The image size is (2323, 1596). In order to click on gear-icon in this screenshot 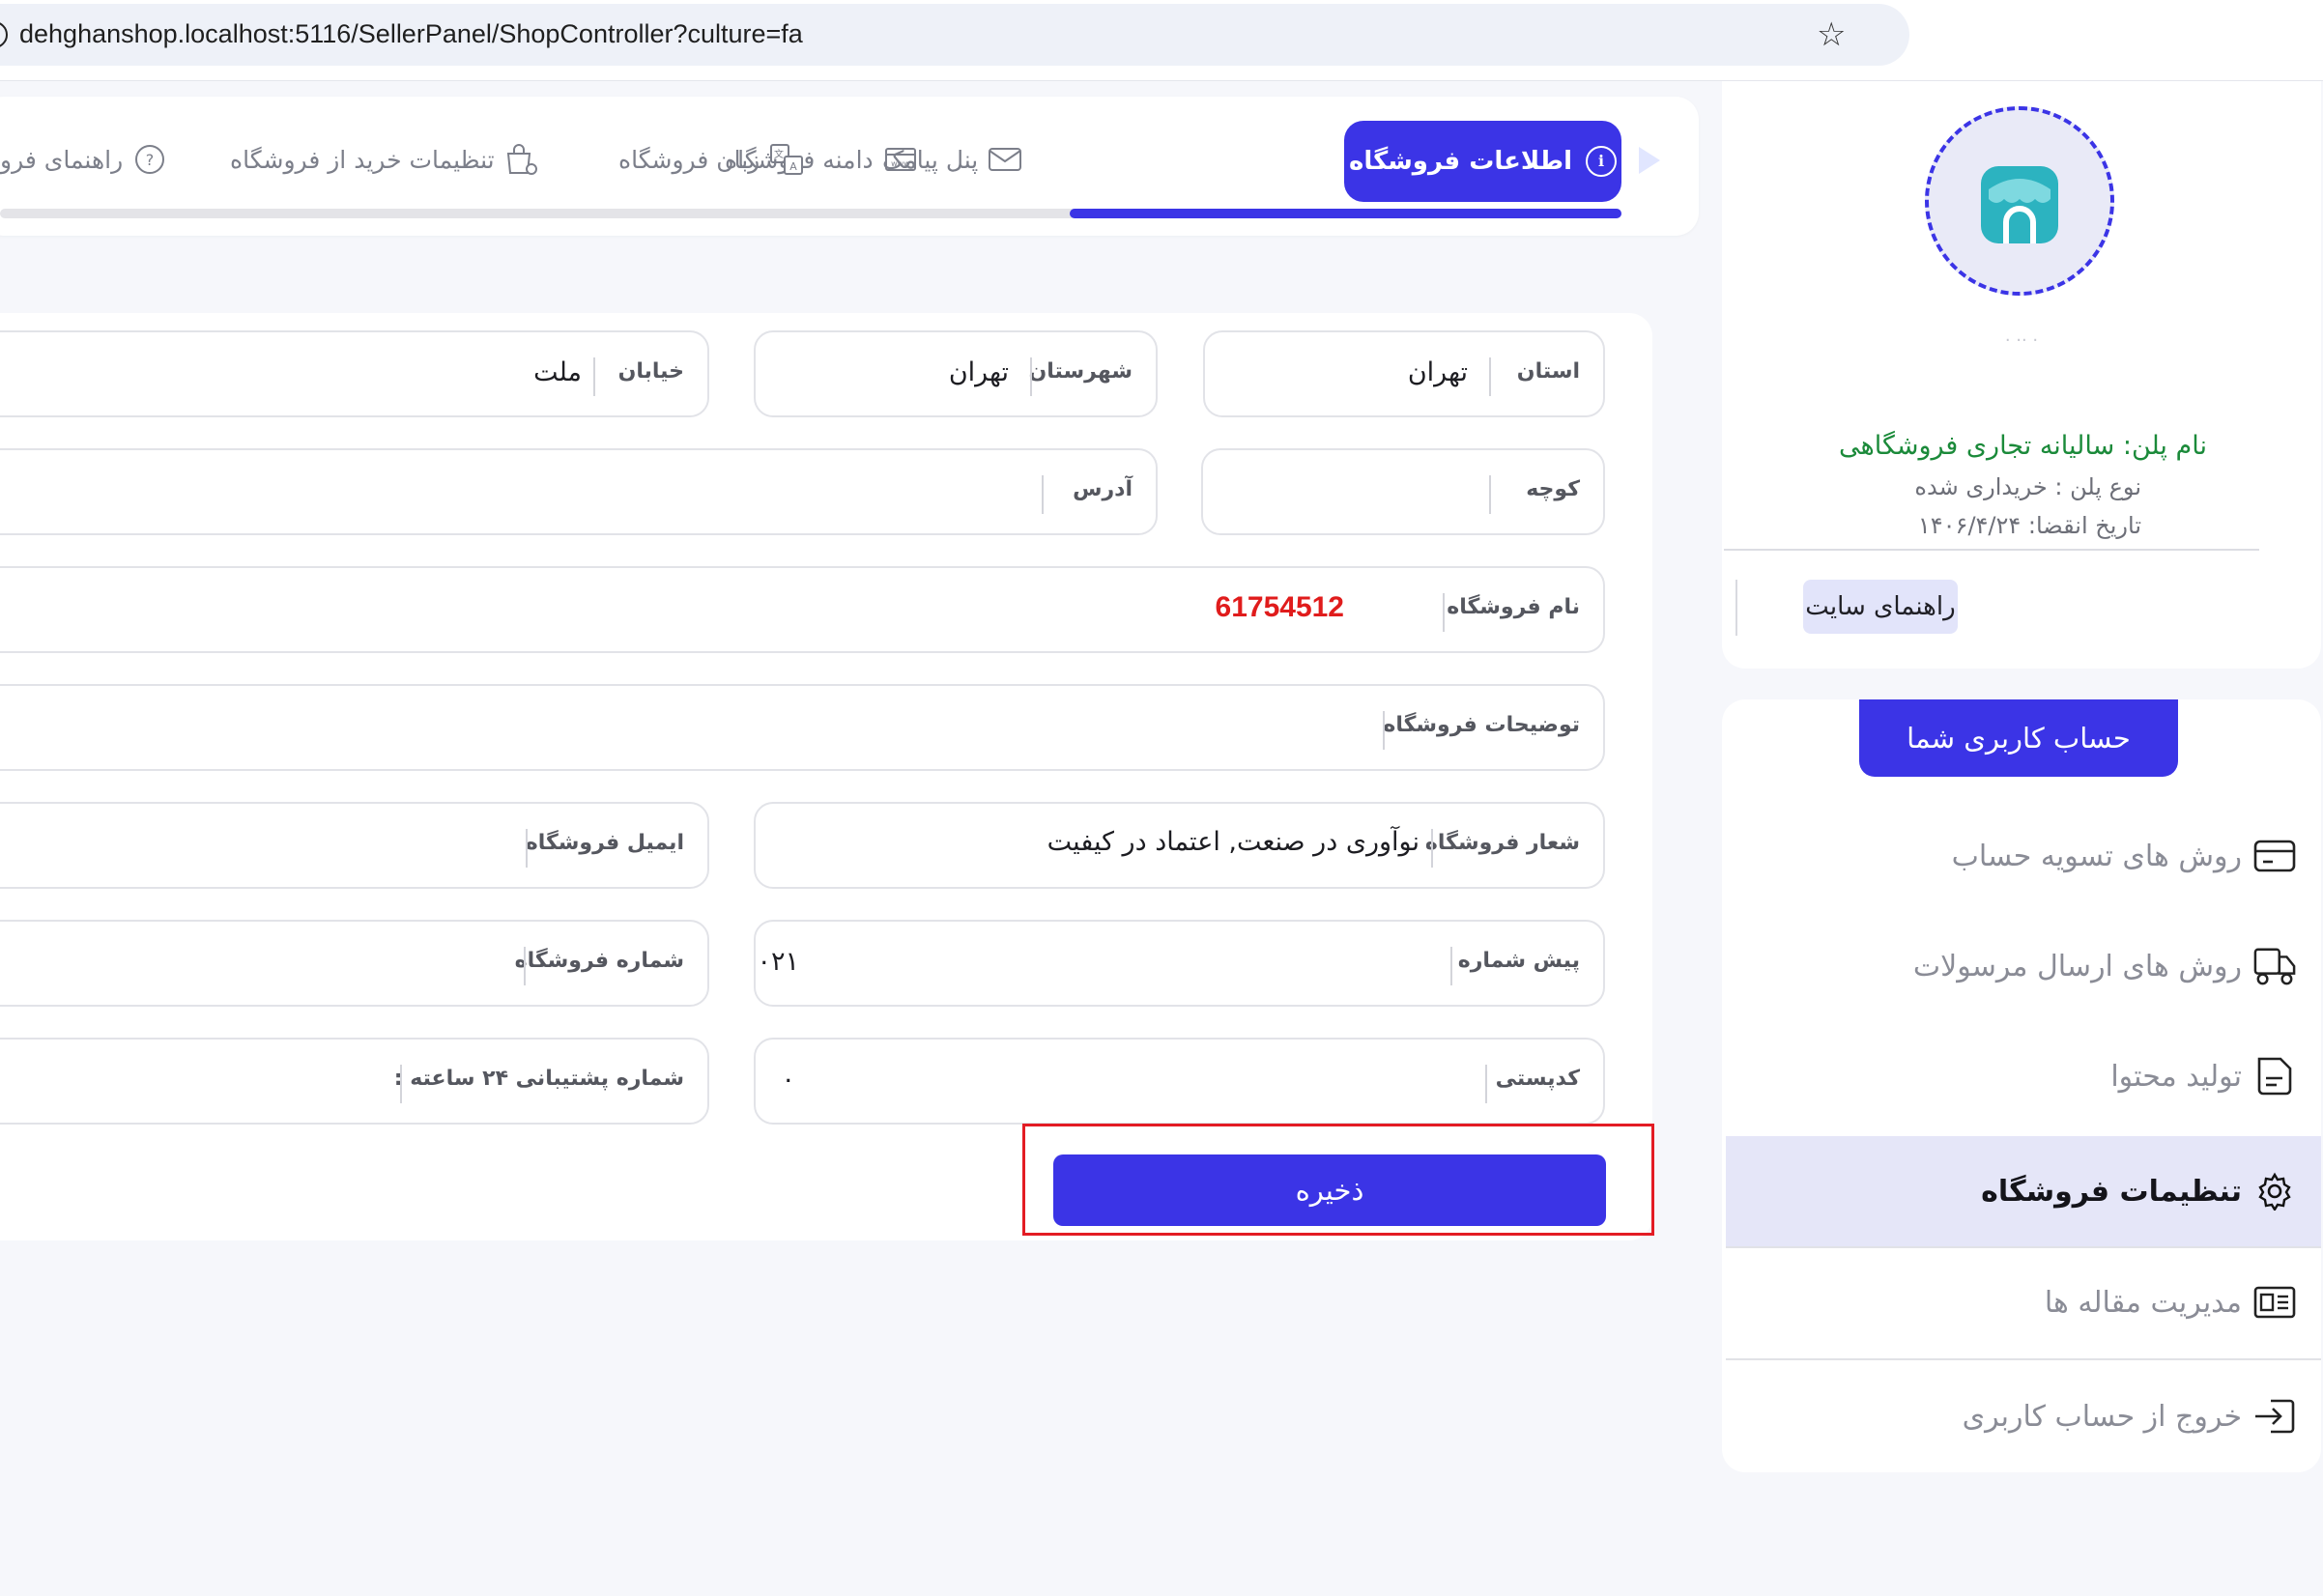, I will do `click(2275, 1191)`.